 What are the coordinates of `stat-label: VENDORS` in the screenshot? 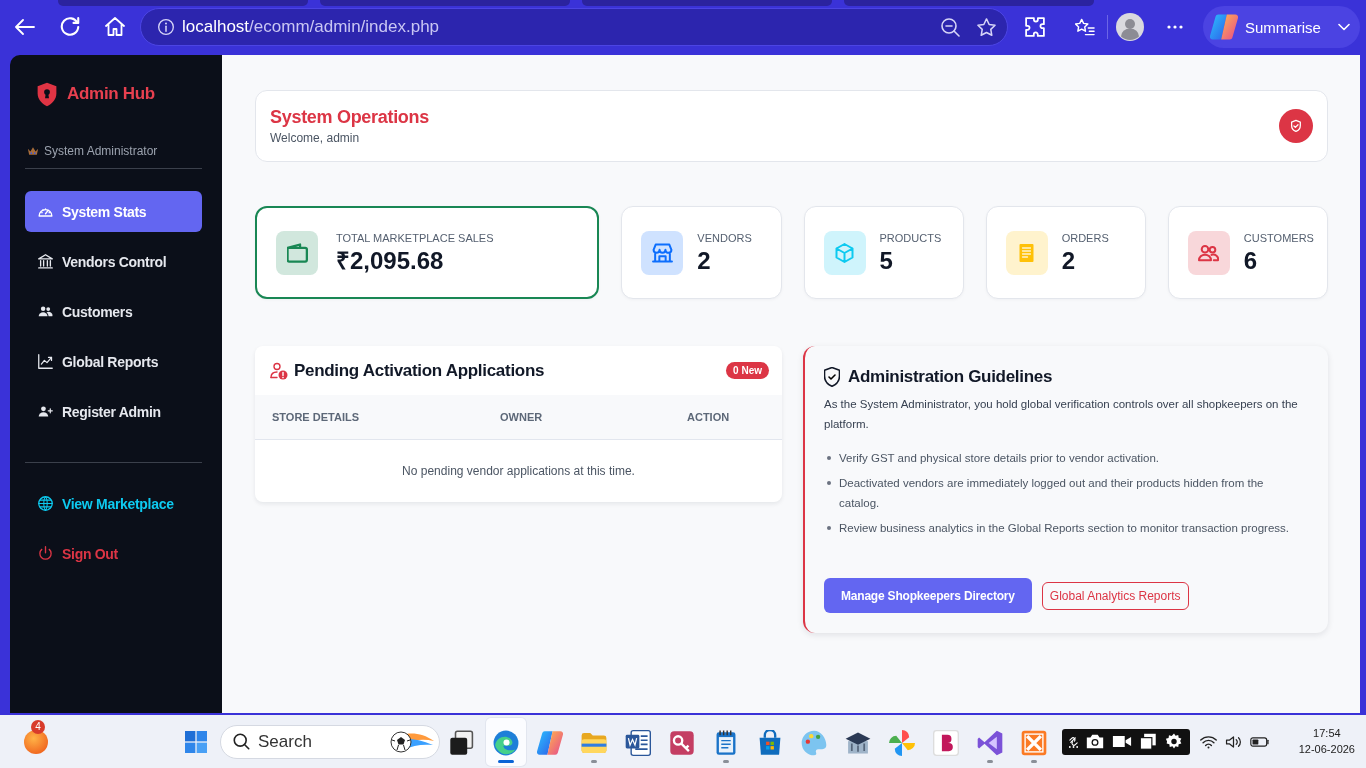 It's located at (724, 237).